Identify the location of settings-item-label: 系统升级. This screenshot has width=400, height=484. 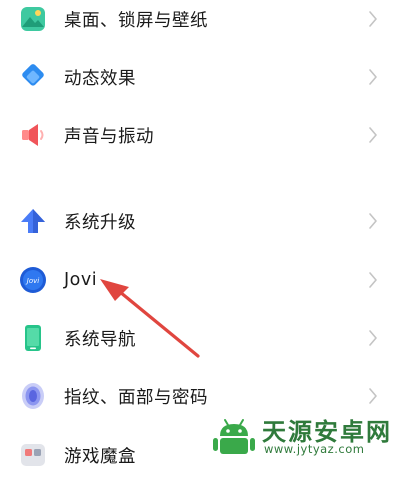
(100, 222).